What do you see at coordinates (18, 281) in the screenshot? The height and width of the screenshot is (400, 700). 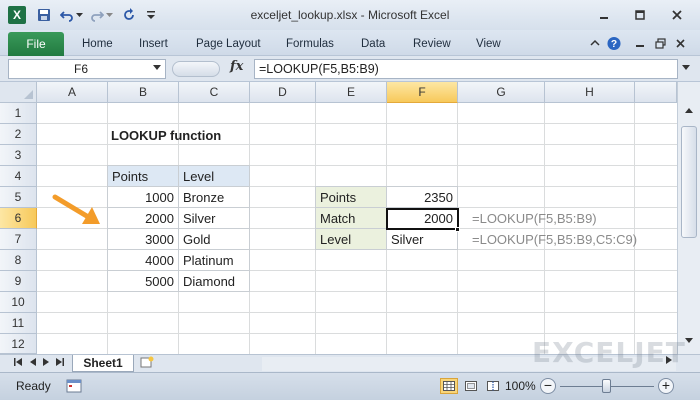 I see `row-header-9: 9` at bounding box center [18, 281].